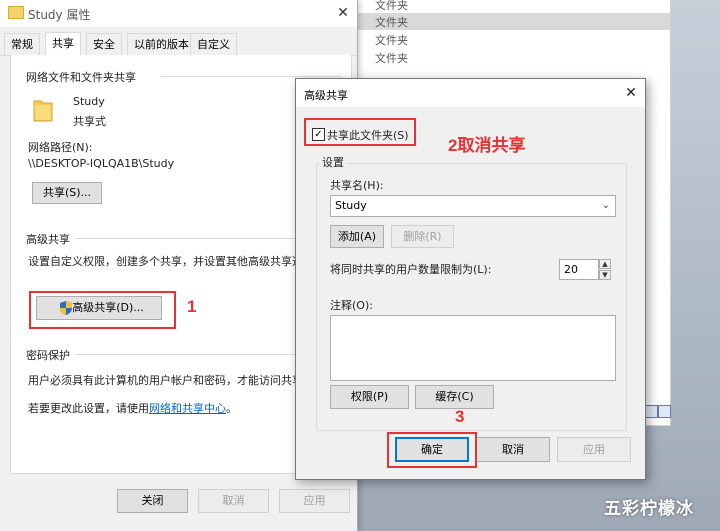 The width and height of the screenshot is (720, 531). What do you see at coordinates (48, 239) in the screenshot?
I see `advanced-sharing-heading: 高级共享` at bounding box center [48, 239].